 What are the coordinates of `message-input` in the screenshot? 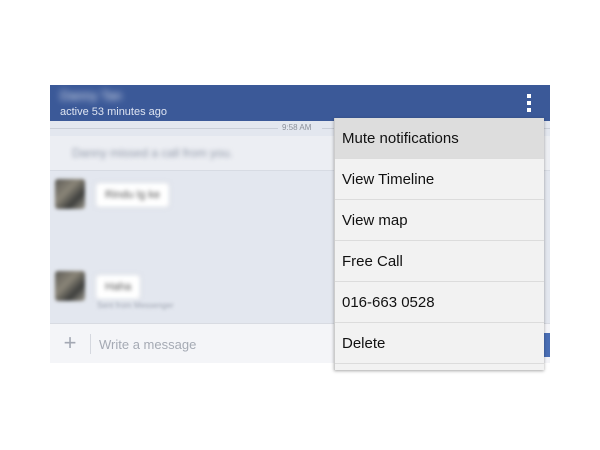 It's located at (214, 344).